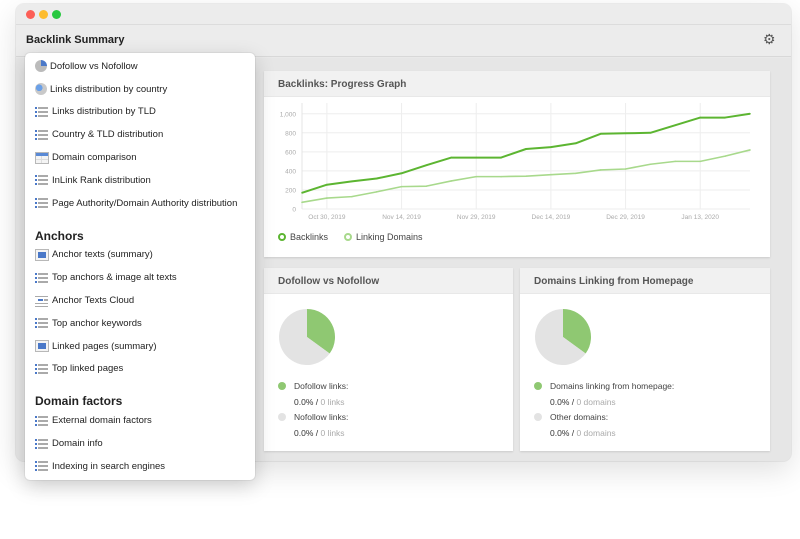  I want to click on summary-box-icon, so click(42, 254).